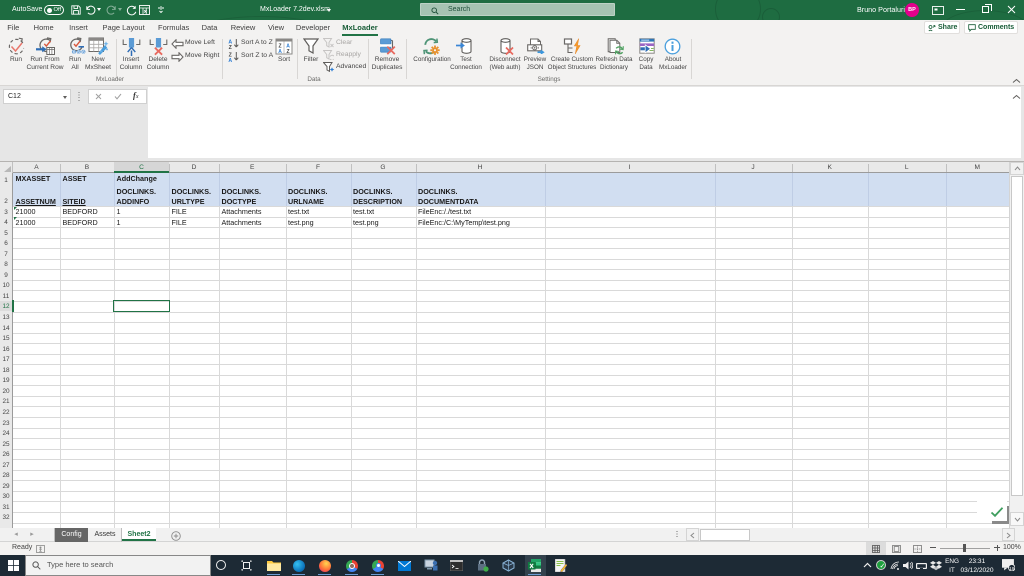 The width and height of the screenshot is (1024, 576). Describe the element at coordinates (1012, 568) in the screenshot. I see `svg-text: 19` at that location.